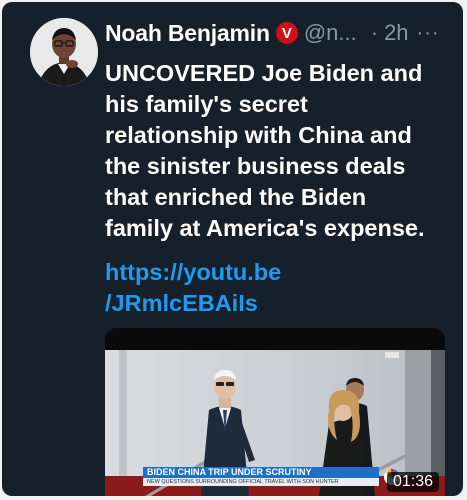 The height and width of the screenshot is (500, 467). I want to click on more-options-icon: ···, so click(428, 33).